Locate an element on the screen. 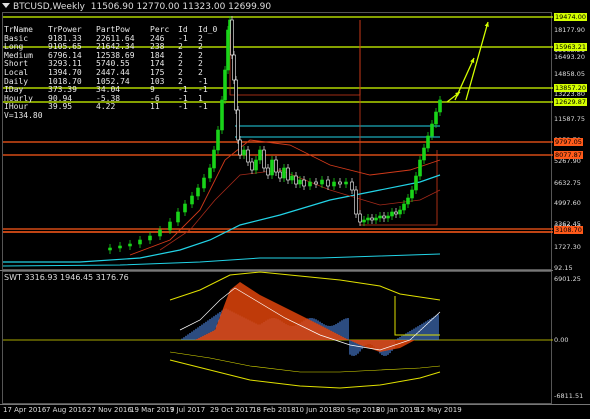  time-tick-label: 30 Sep 2018 is located at coordinates (358, 410).